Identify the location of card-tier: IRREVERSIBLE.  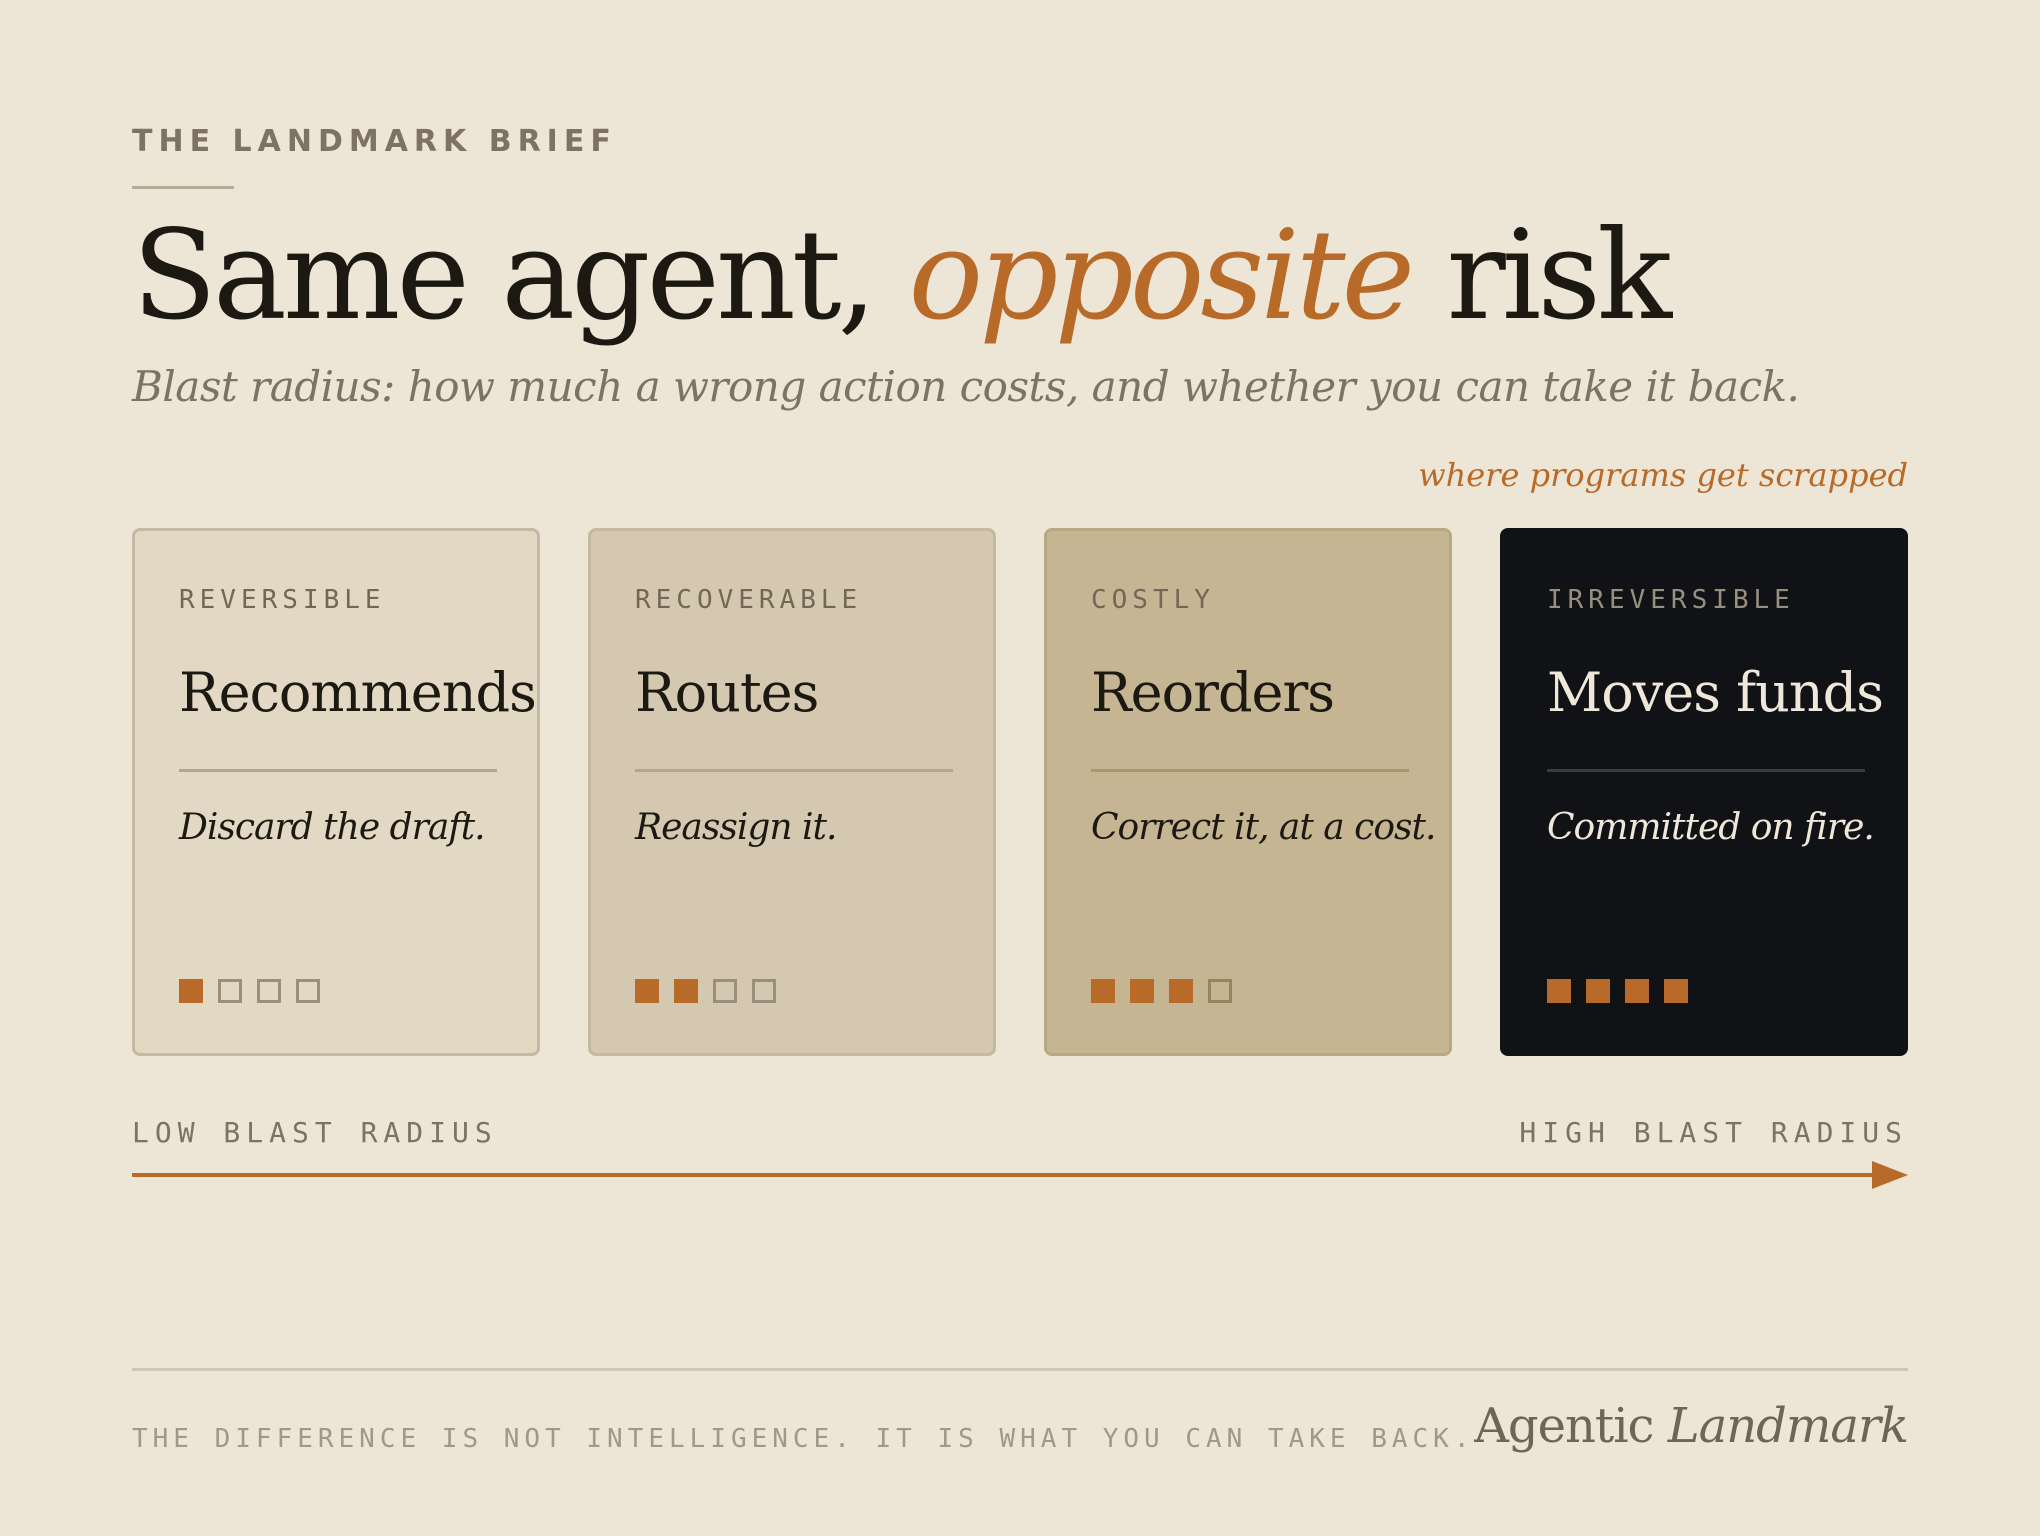
(1671, 600).